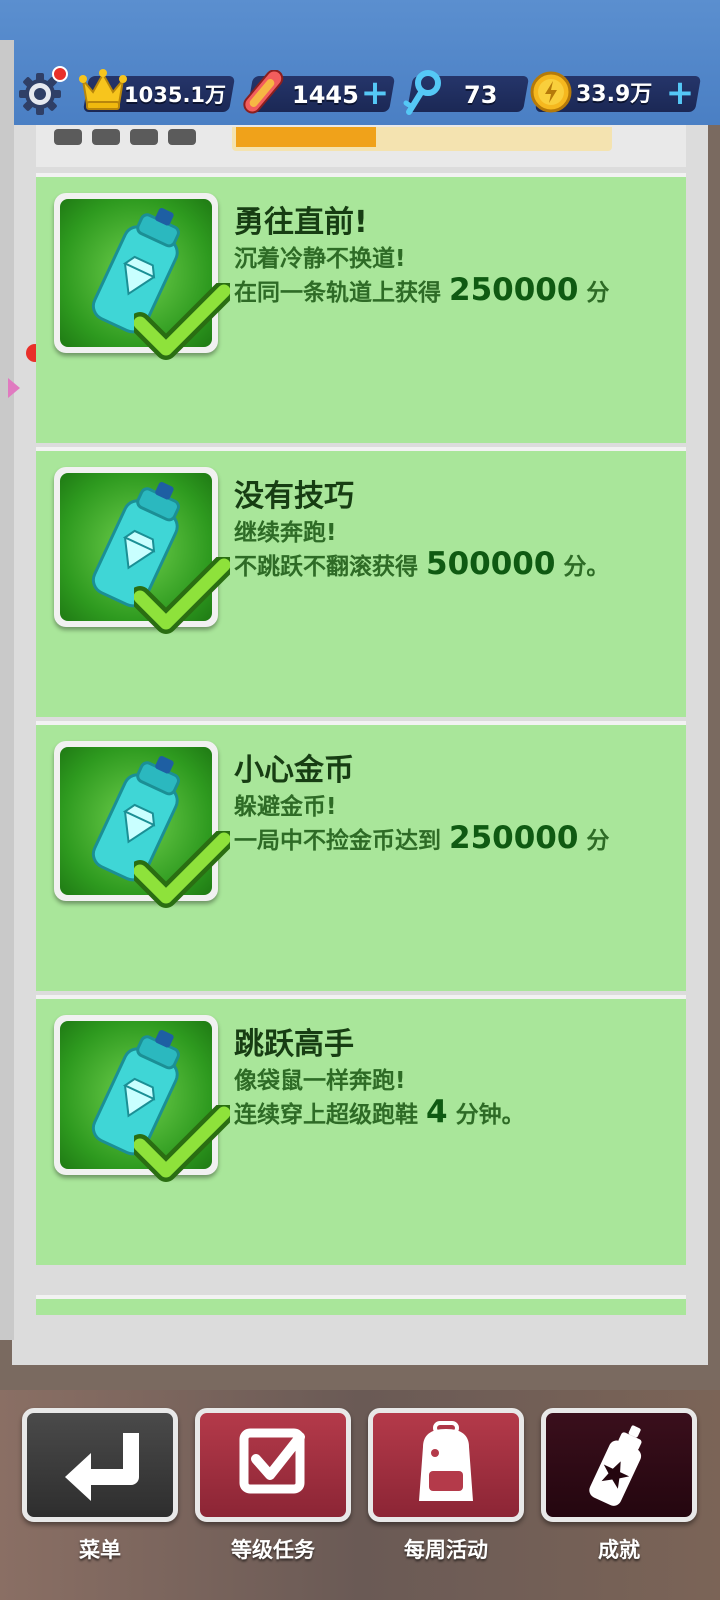  I want to click on level-tasks-button, so click(273, 1465).